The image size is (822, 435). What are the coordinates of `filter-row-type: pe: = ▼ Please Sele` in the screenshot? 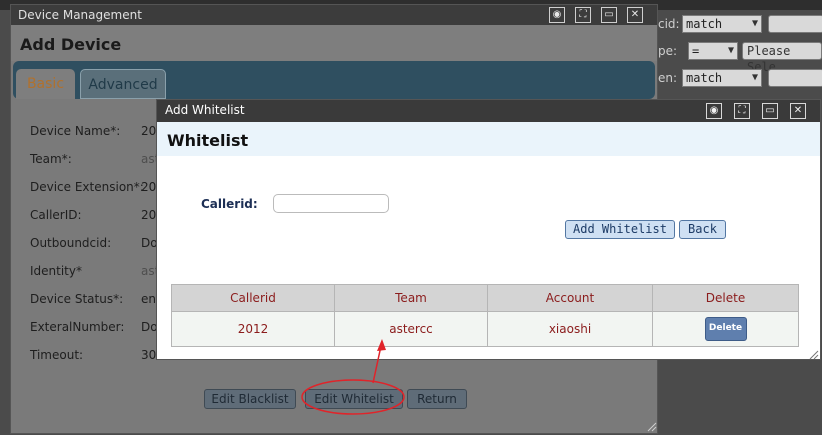 It's located at (739, 57).